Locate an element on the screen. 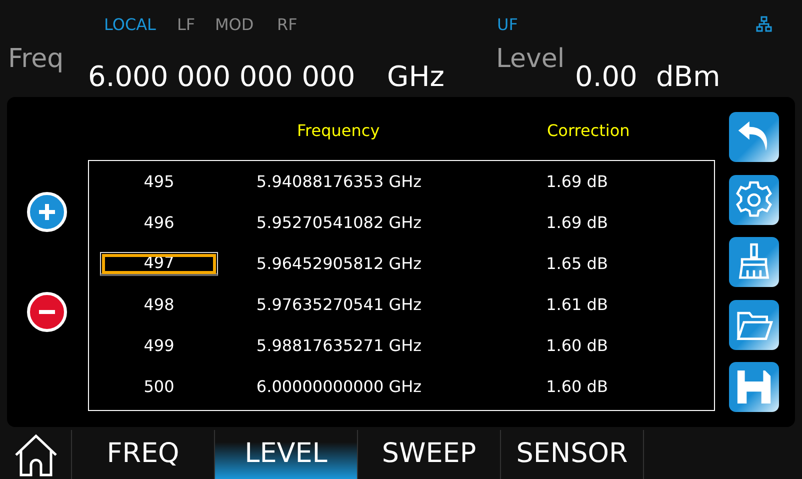 This screenshot has width=802, height=479. table-cell-text: 5.94088176353 GHz is located at coordinates (339, 181).